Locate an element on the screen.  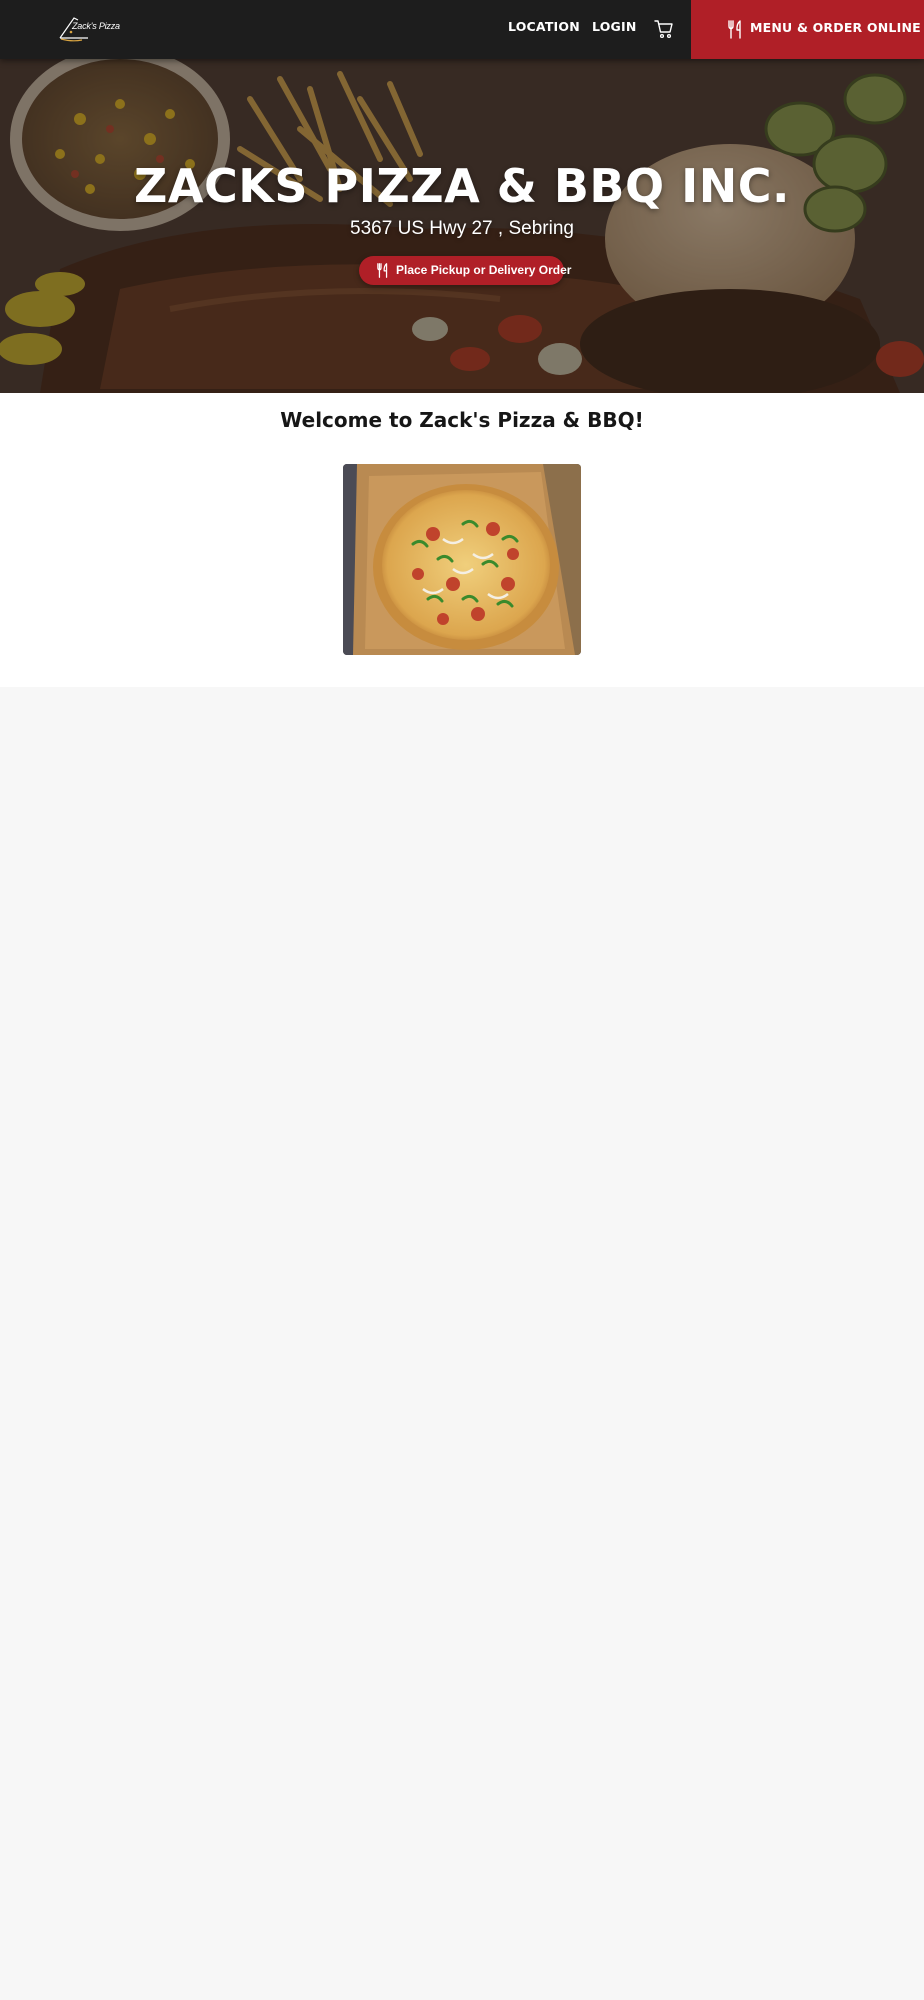
pizza-photo is located at coordinates (462, 559).